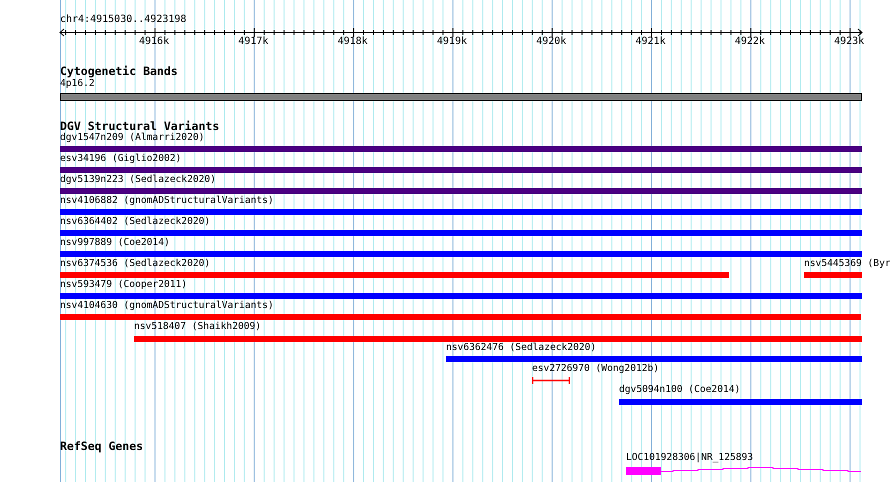 The width and height of the screenshot is (890, 482). What do you see at coordinates (690, 458) in the screenshot?
I see `feature-label: LOC101928306|NR_125893` at bounding box center [690, 458].